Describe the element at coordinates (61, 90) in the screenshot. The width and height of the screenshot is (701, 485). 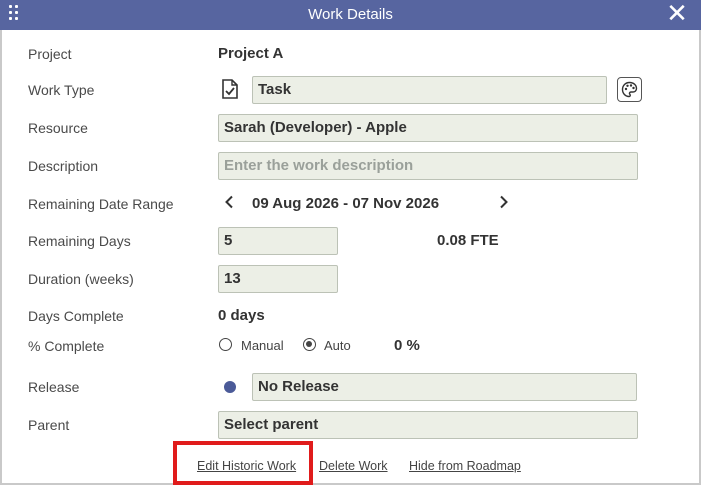
I see `work-type-label: Work Type` at that location.